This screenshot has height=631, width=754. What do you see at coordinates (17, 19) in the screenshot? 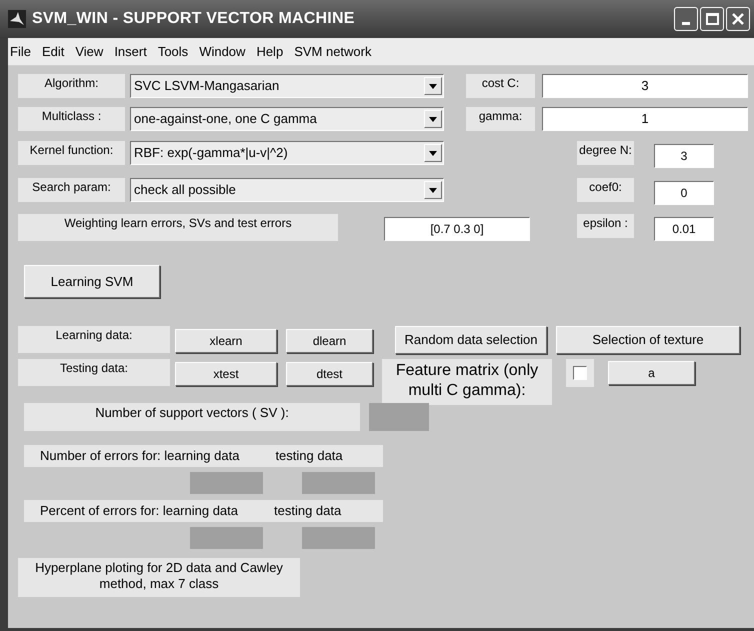
I see `app-logo-icon` at bounding box center [17, 19].